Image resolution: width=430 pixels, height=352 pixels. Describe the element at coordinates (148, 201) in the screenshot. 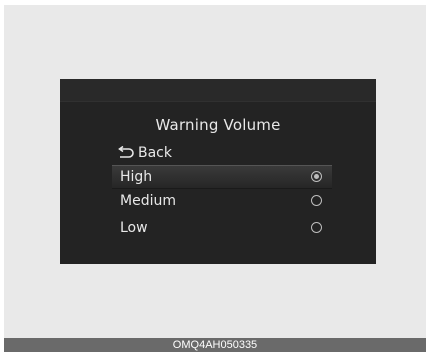

I see `option-label: Medium` at that location.